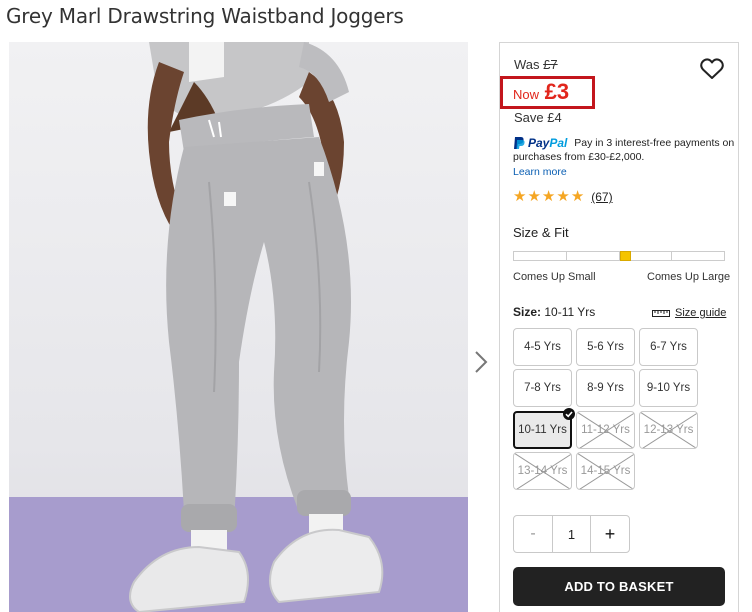  Describe the element at coordinates (689, 277) in the screenshot. I see `size-fit-right-label: Comes Up Large` at that location.